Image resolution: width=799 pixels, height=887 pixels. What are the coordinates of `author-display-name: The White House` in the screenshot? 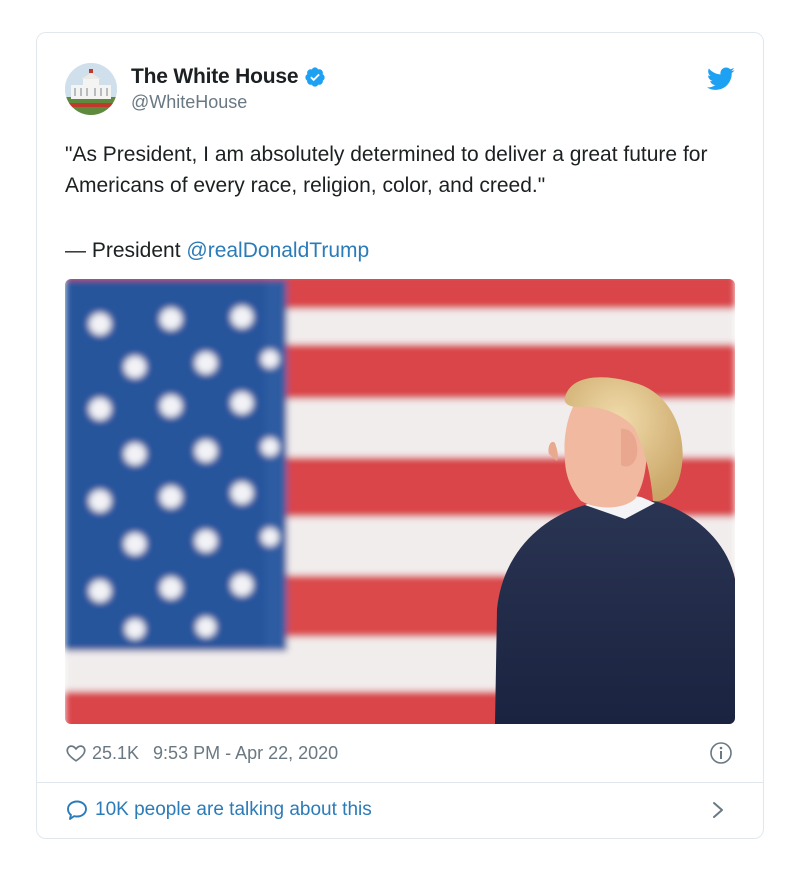 It's located at (215, 77).